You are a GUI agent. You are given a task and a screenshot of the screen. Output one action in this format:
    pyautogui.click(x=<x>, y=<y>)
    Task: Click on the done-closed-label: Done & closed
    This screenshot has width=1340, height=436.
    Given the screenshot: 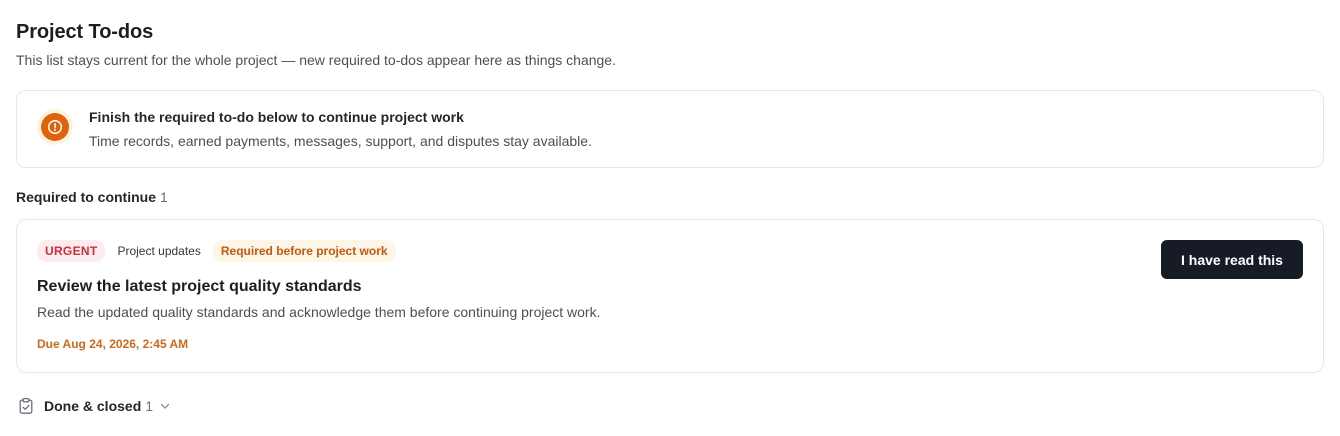 What is the action you would take?
    pyautogui.click(x=93, y=406)
    